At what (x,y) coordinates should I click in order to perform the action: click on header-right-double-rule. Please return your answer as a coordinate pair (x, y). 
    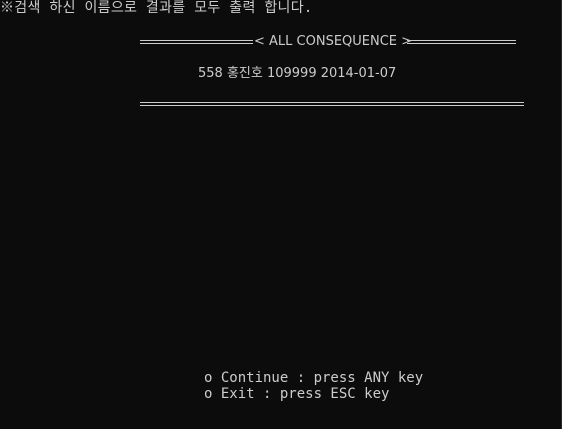
    Looking at the image, I should click on (461, 42).